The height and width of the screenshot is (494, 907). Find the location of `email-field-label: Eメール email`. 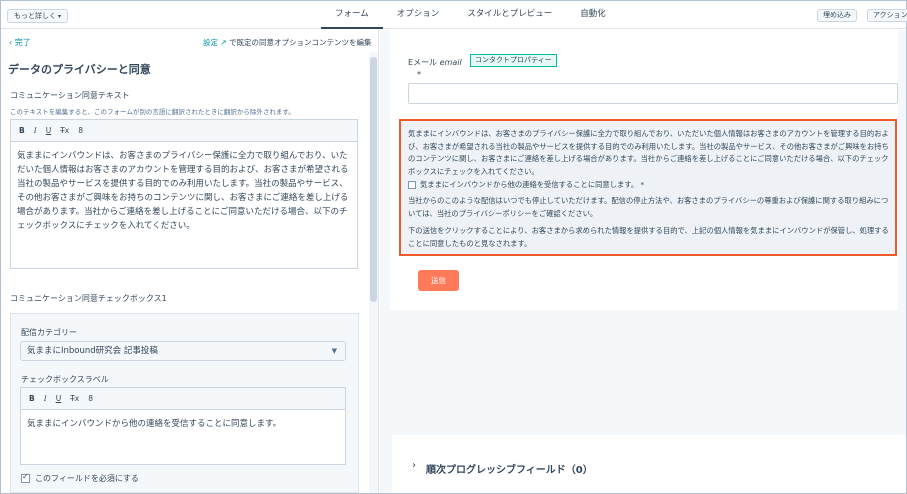

email-field-label: Eメール email is located at coordinates (435, 62).